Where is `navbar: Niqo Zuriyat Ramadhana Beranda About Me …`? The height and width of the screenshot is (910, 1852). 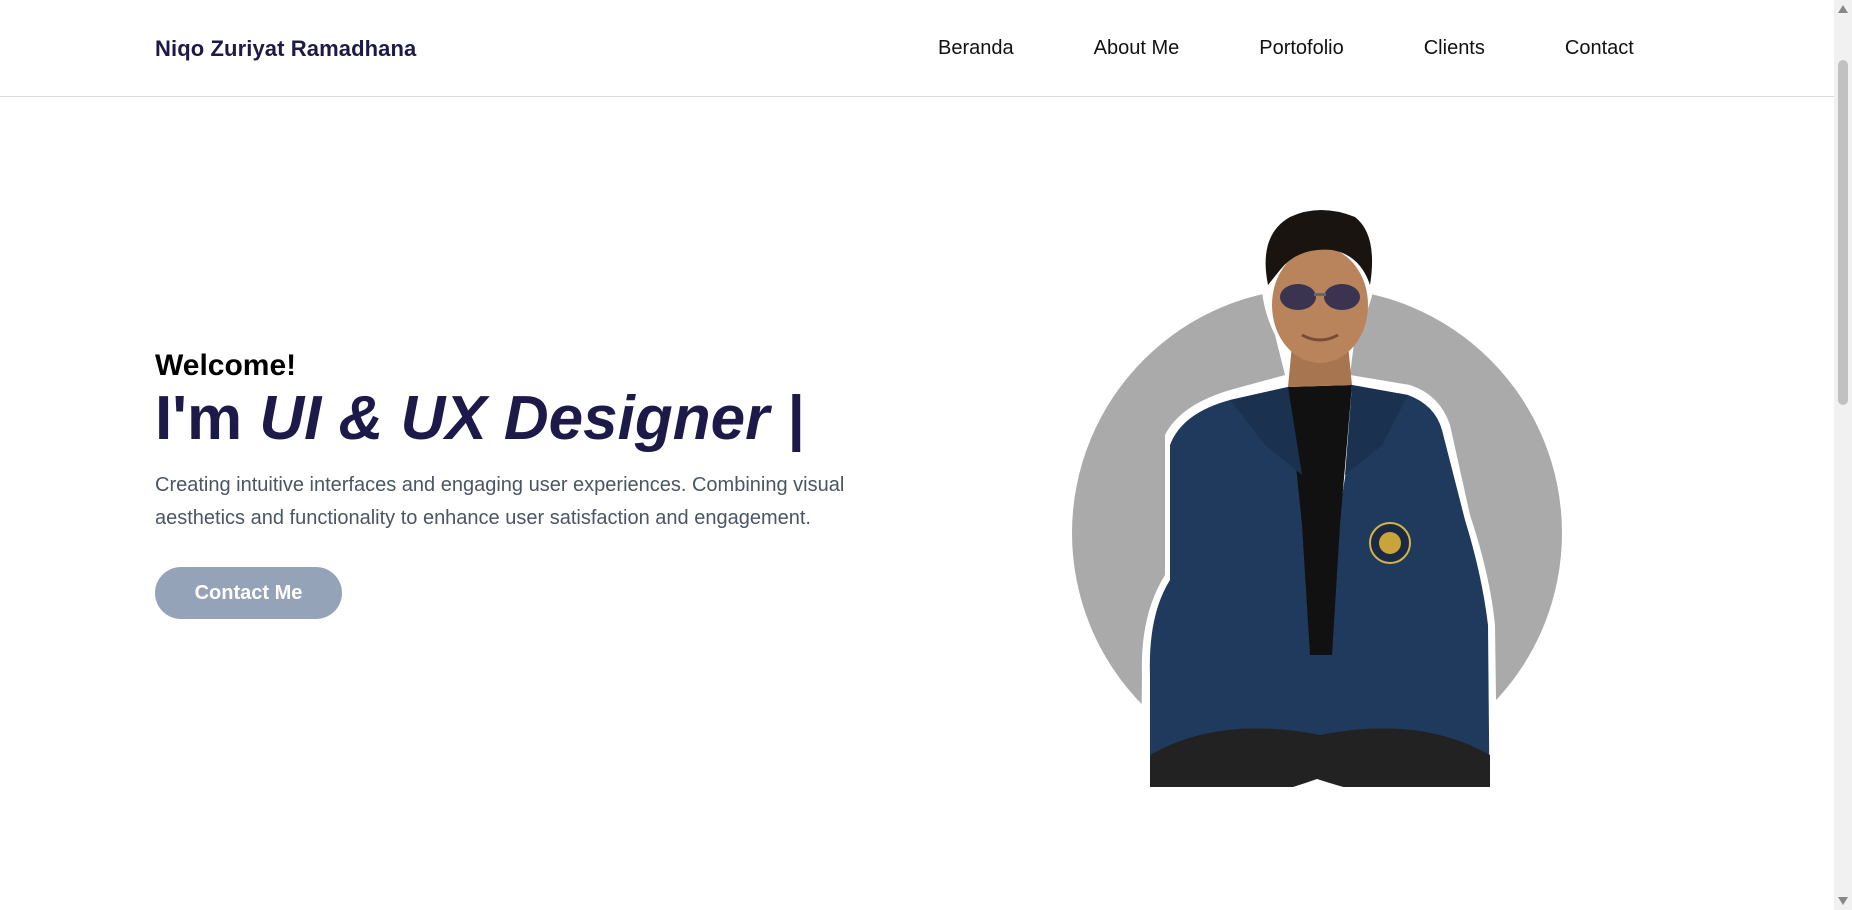 navbar: Niqo Zuriyat Ramadhana Beranda About Me … is located at coordinates (917, 48).